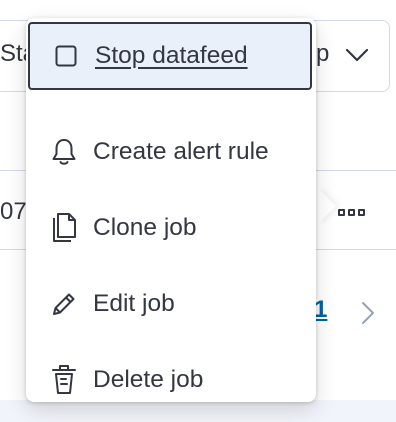 The width and height of the screenshot is (396, 422). I want to click on toolbar-partial-label-right: p, so click(323, 53).